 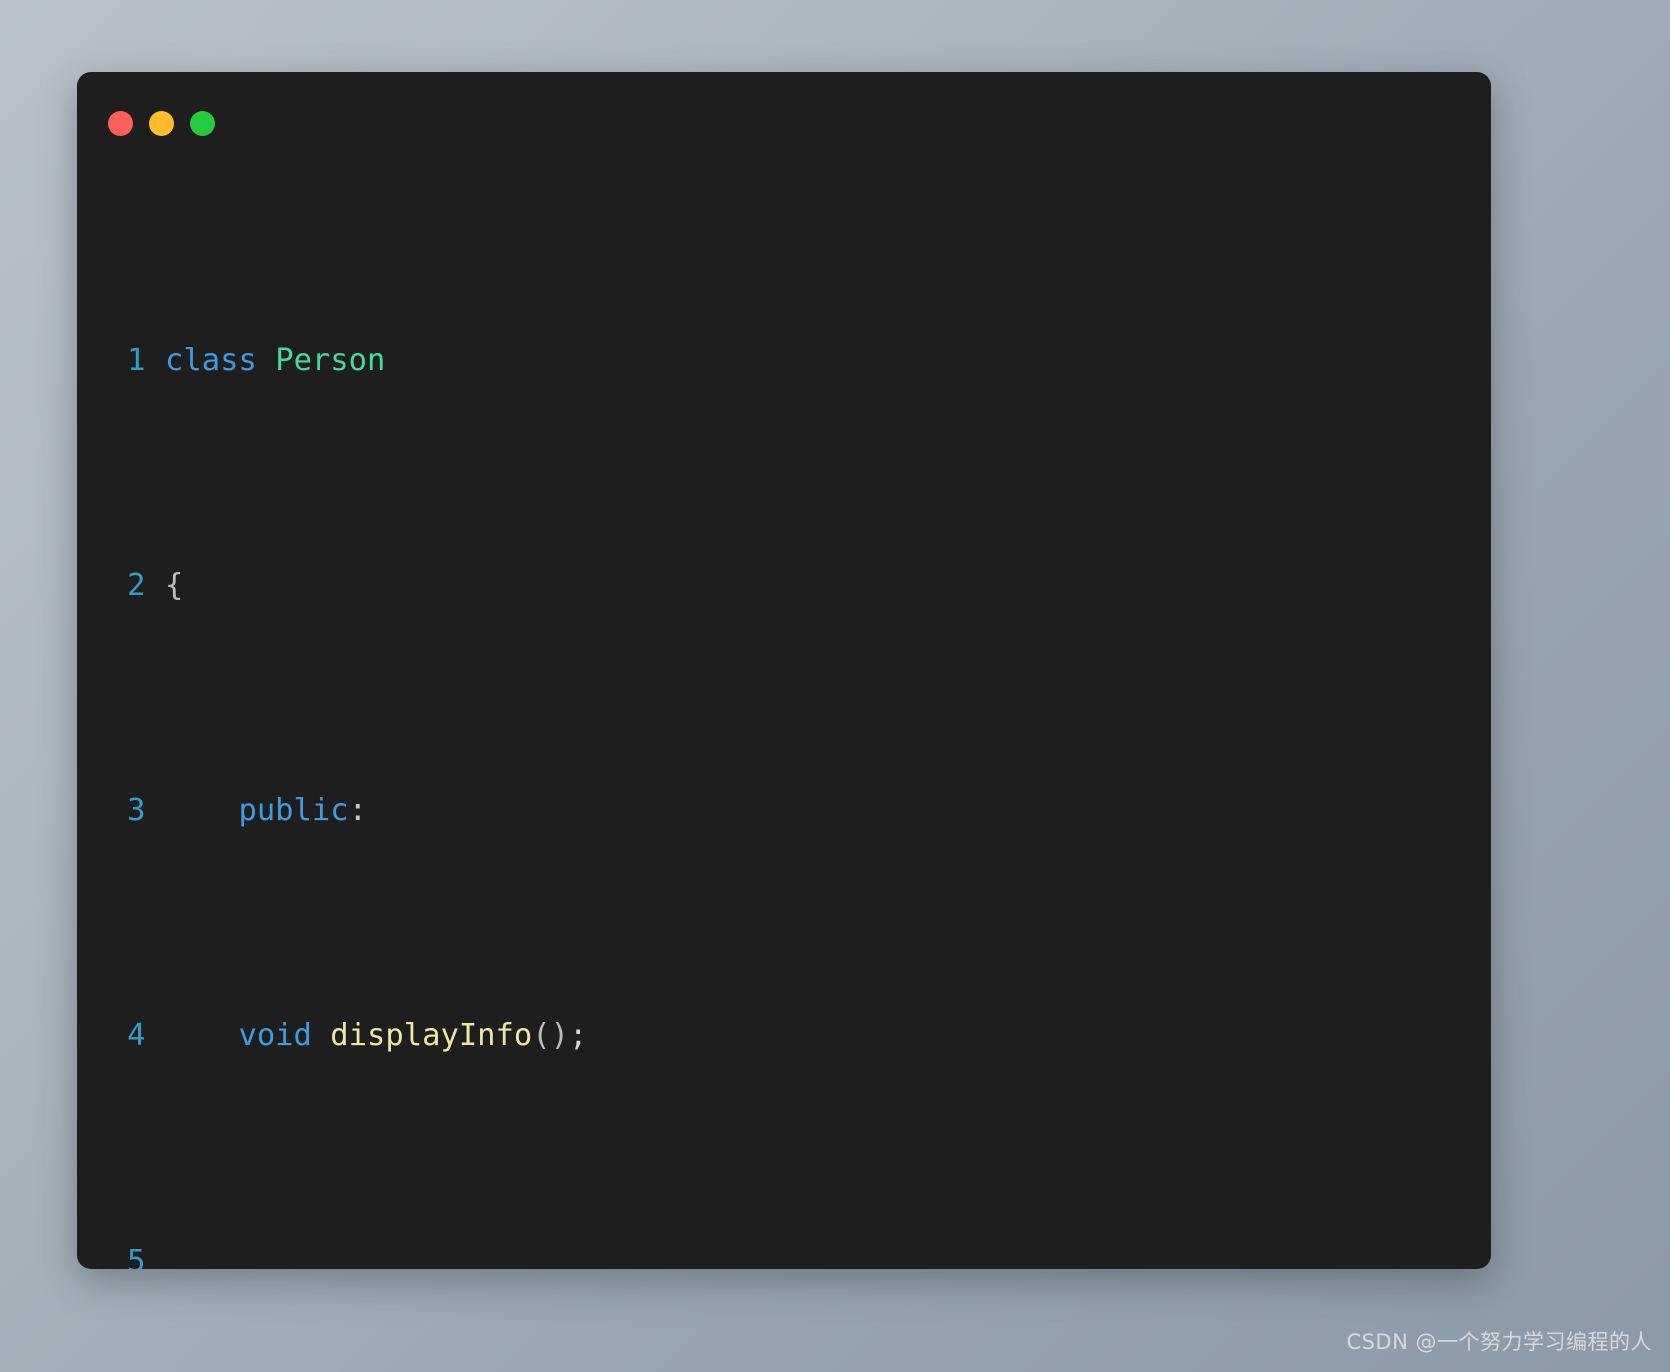 I want to click on code-line: 4 void displayInfo();, so click(x=784, y=1036).